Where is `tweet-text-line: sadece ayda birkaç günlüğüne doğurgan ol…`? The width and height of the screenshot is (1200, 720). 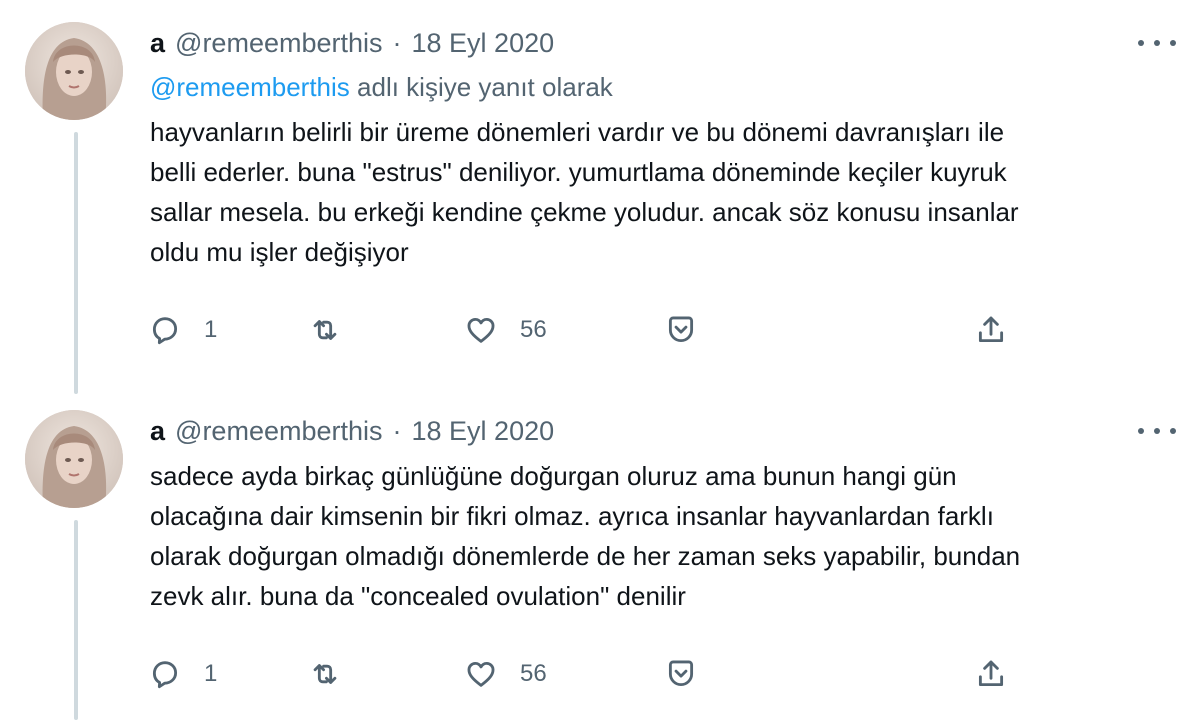
tweet-text-line: sadece ayda birkaç günlüğüne doğurgan ol… is located at coordinates (553, 476).